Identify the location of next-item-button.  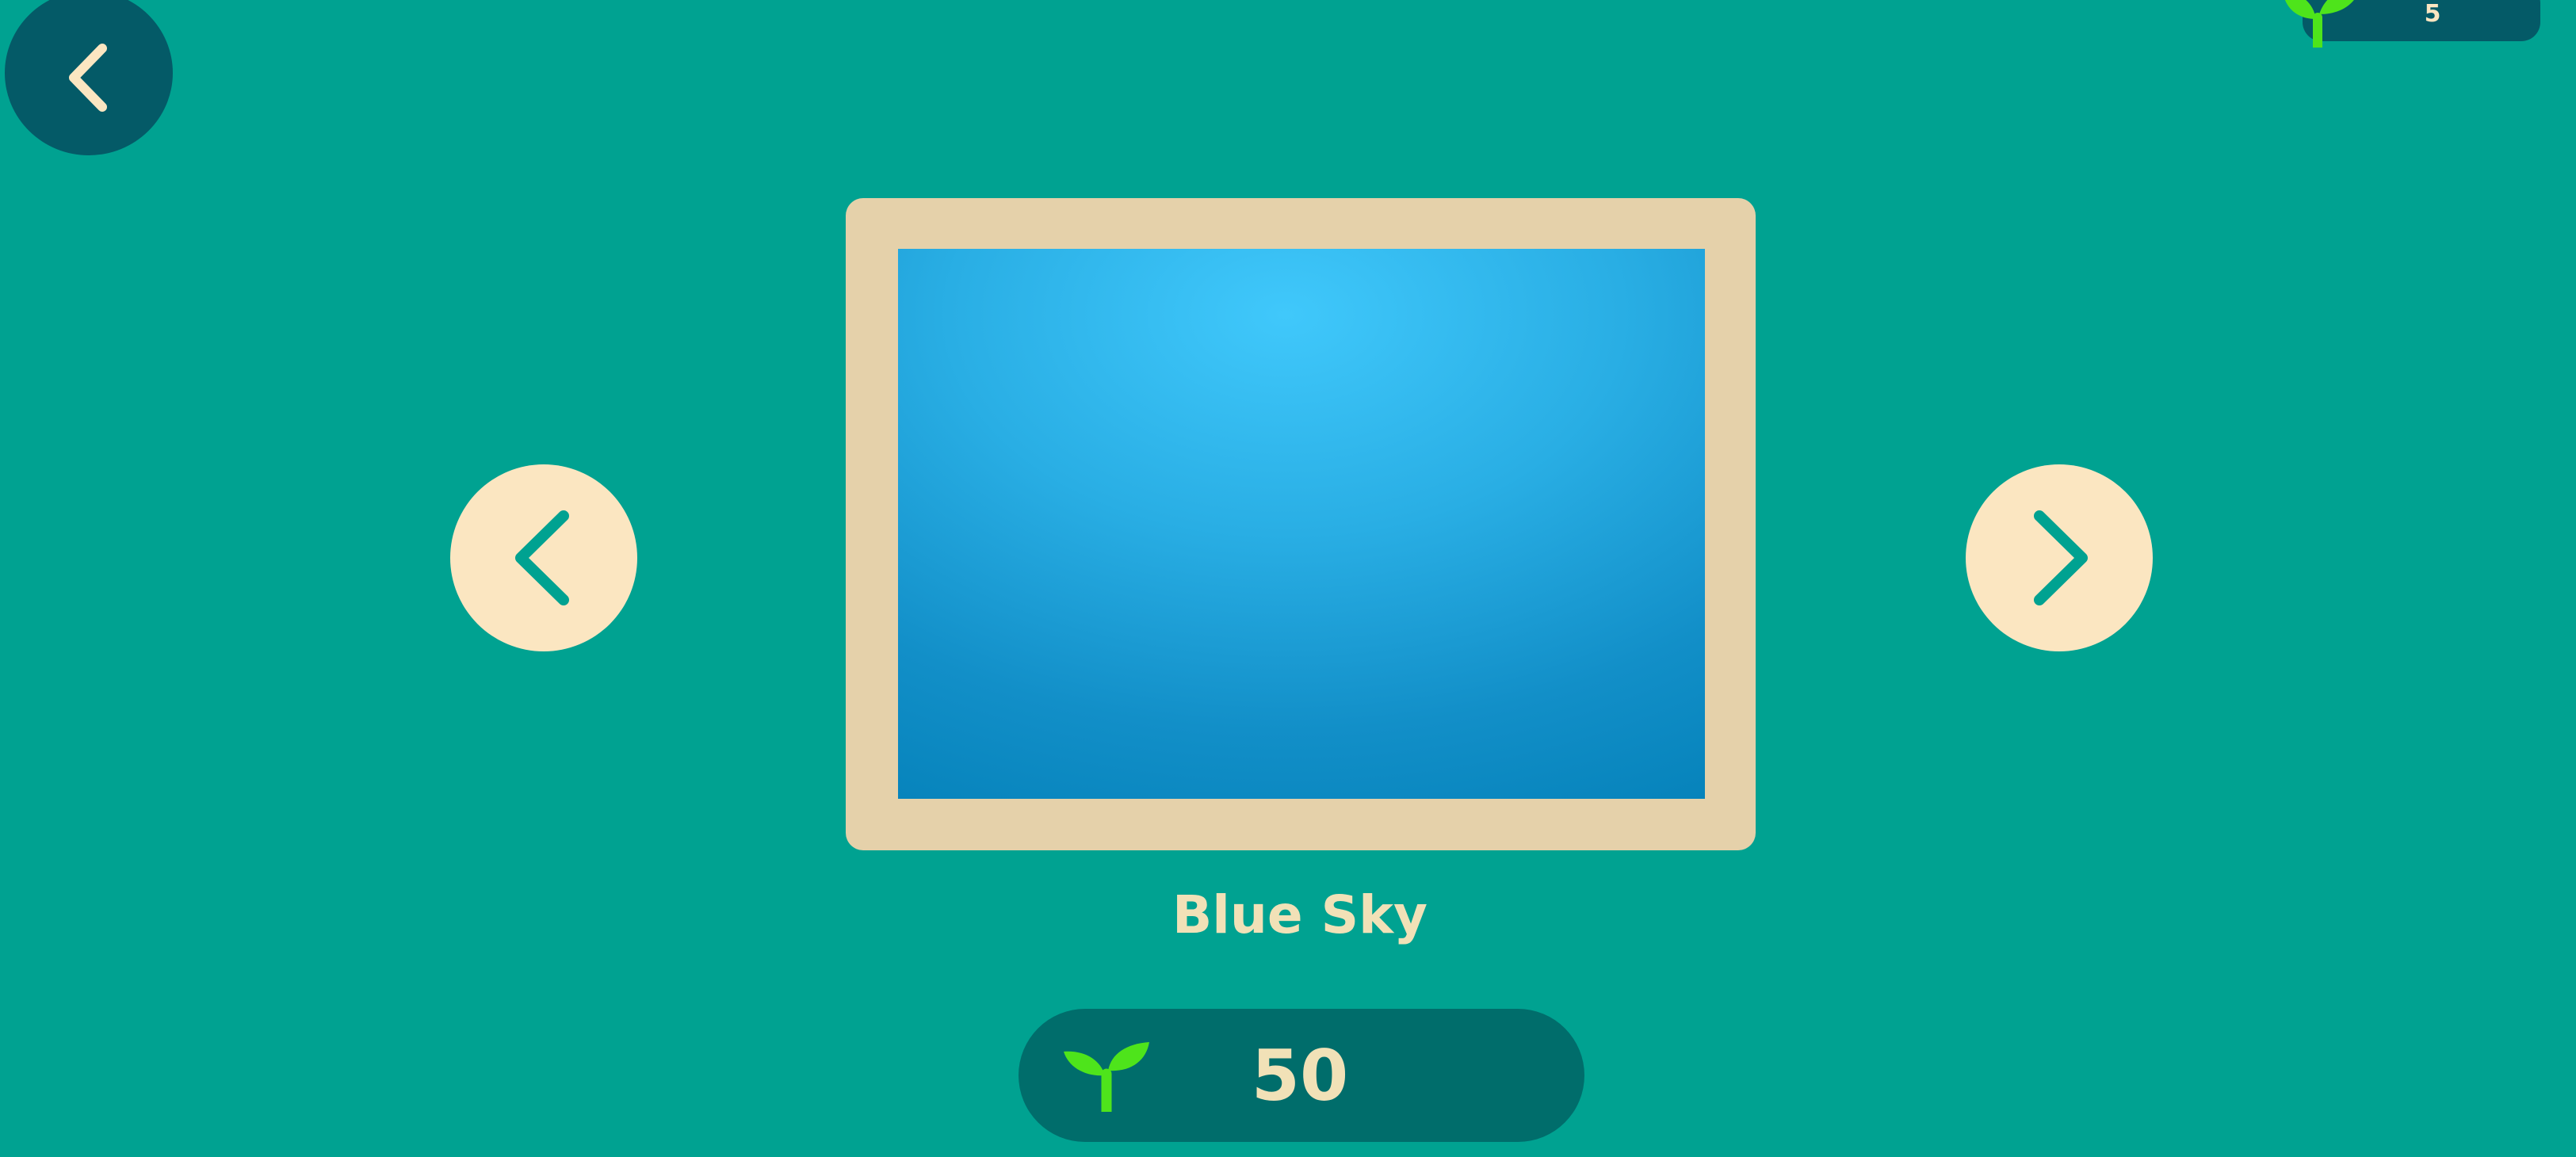
(2059, 557).